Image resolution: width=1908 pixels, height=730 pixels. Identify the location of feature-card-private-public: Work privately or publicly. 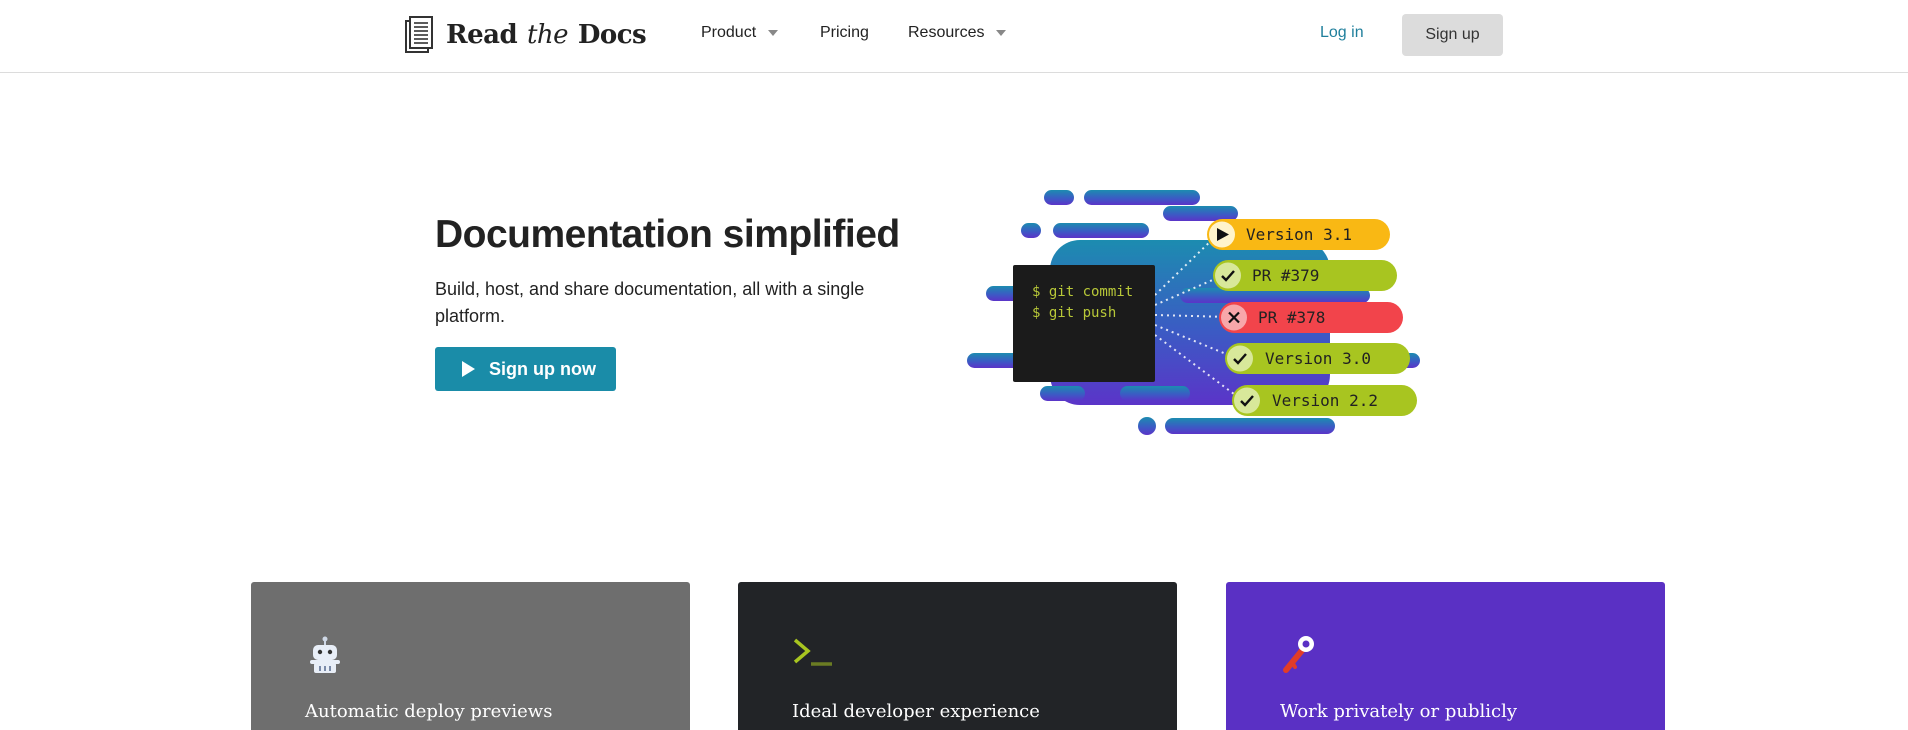
(1445, 656).